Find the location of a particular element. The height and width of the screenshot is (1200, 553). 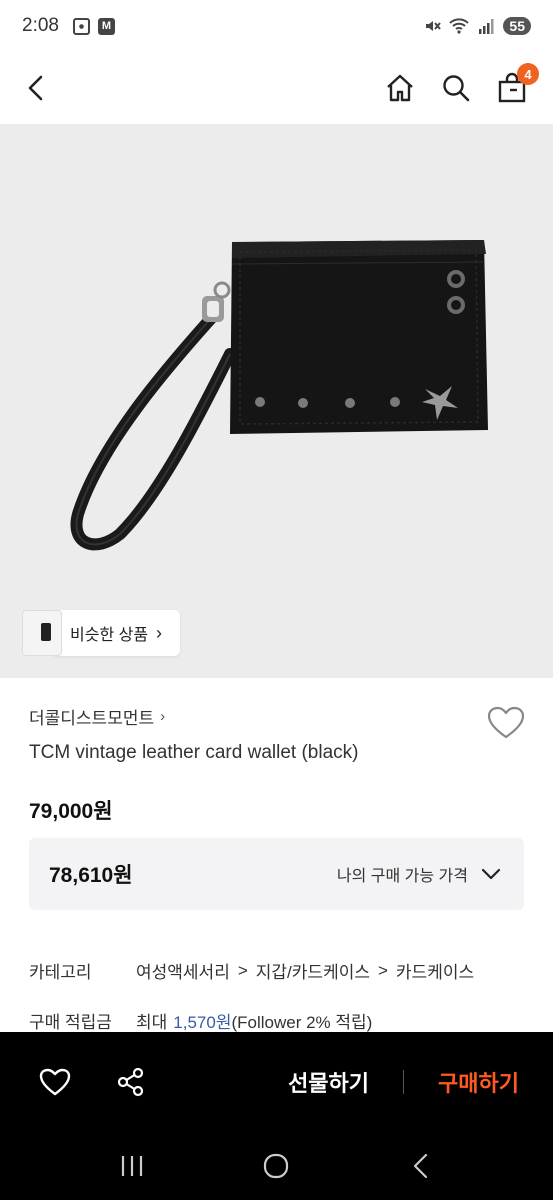

category-level-1: 여성액세서리 is located at coordinates (183, 970).